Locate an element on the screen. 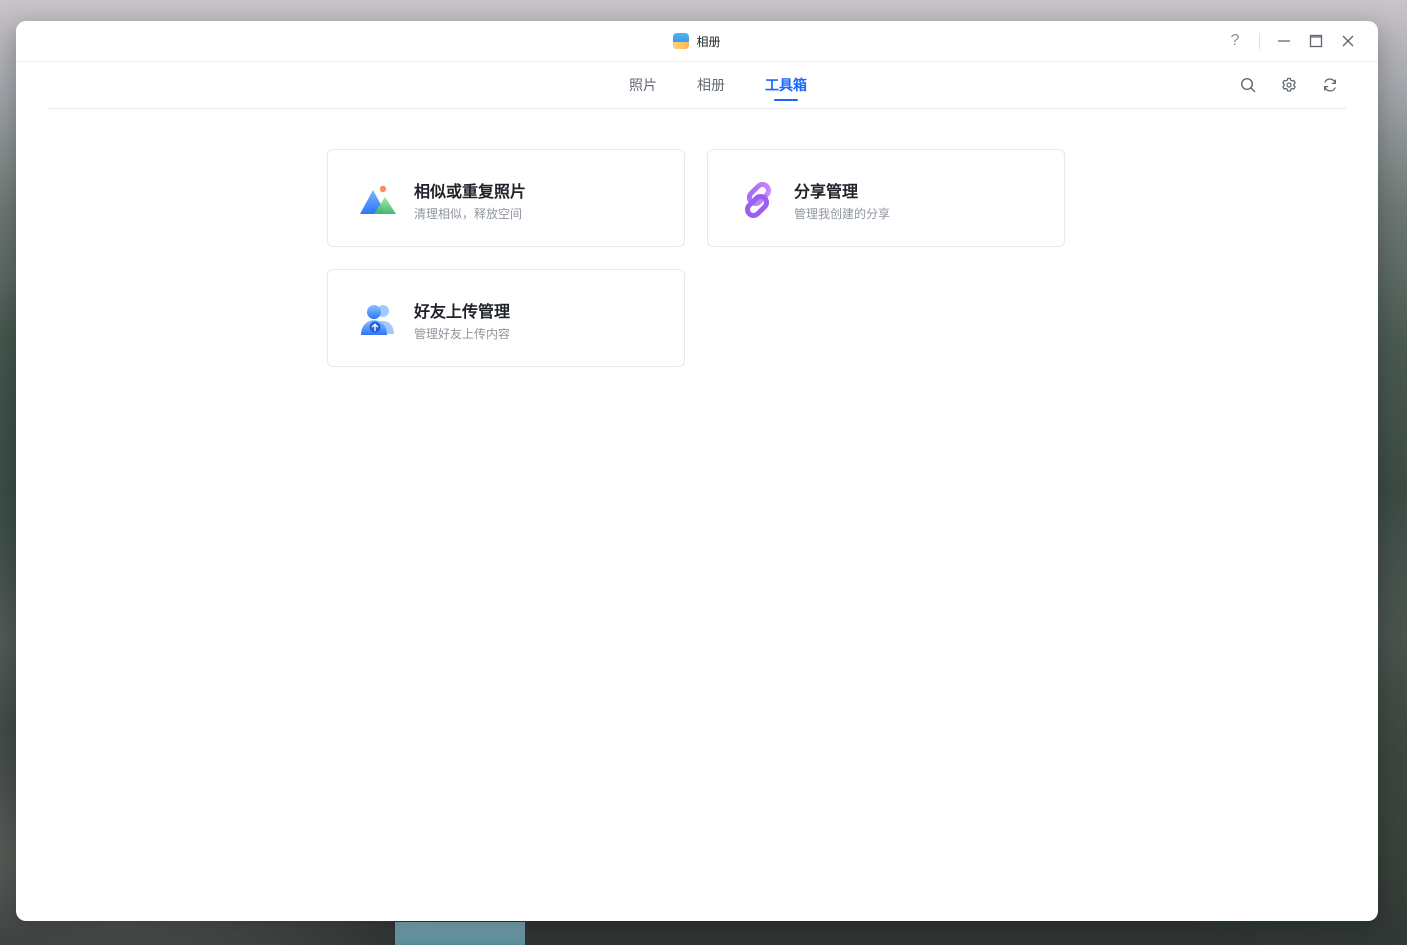  close-button is located at coordinates (1348, 41).